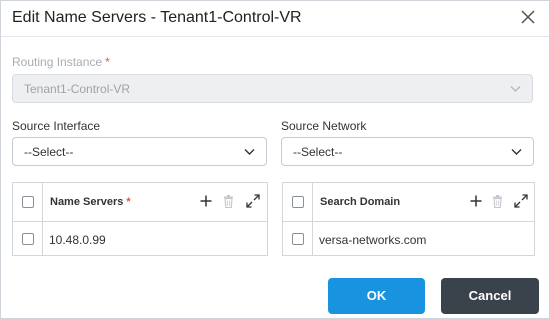 The width and height of the screenshot is (550, 319). I want to click on source-interface-select: --Select--, so click(139, 151).